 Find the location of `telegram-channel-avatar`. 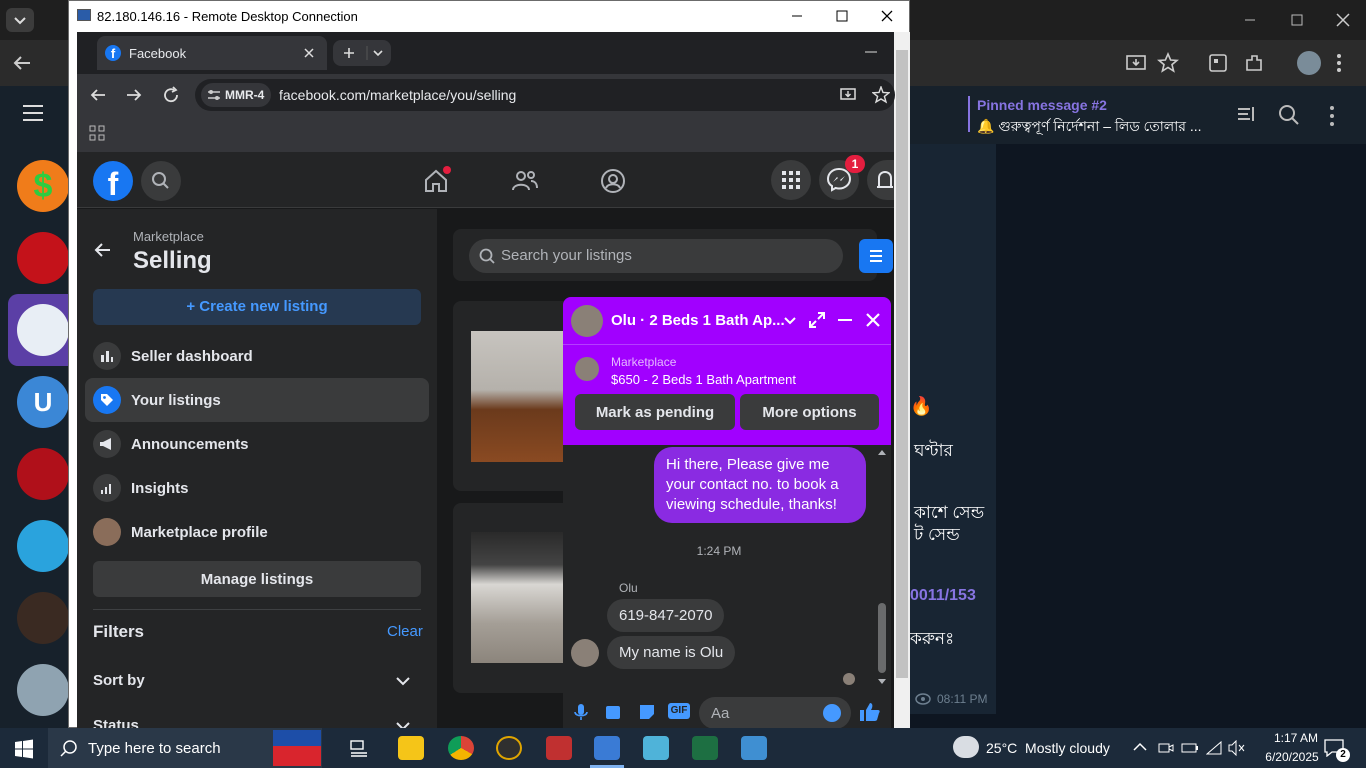

telegram-channel-avatar is located at coordinates (43, 546).